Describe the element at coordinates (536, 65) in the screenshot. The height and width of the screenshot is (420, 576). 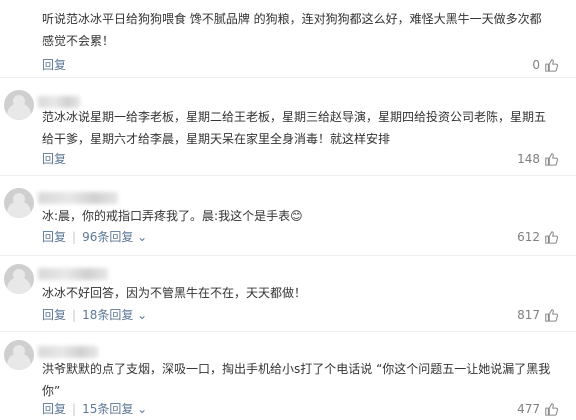
I see `like-count: 0` at that location.